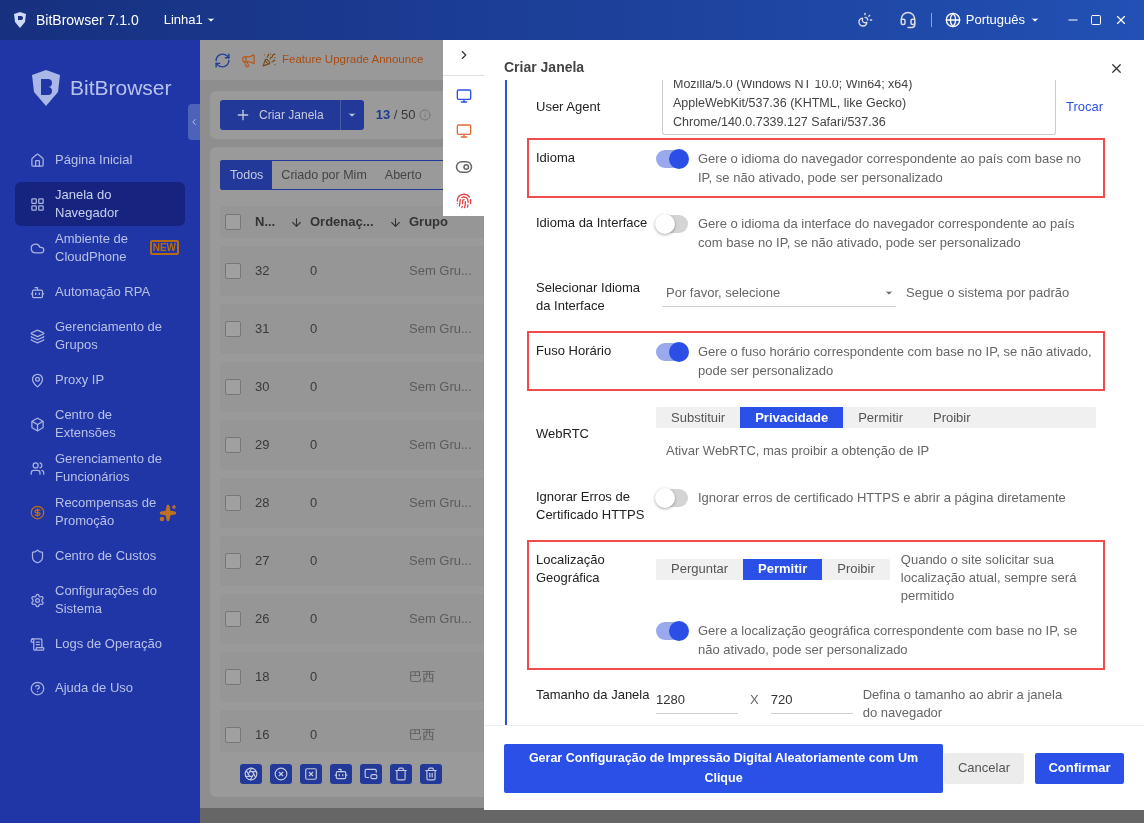  I want to click on sidebar-item: Gerenciamento de Grupos, so click(100, 336).